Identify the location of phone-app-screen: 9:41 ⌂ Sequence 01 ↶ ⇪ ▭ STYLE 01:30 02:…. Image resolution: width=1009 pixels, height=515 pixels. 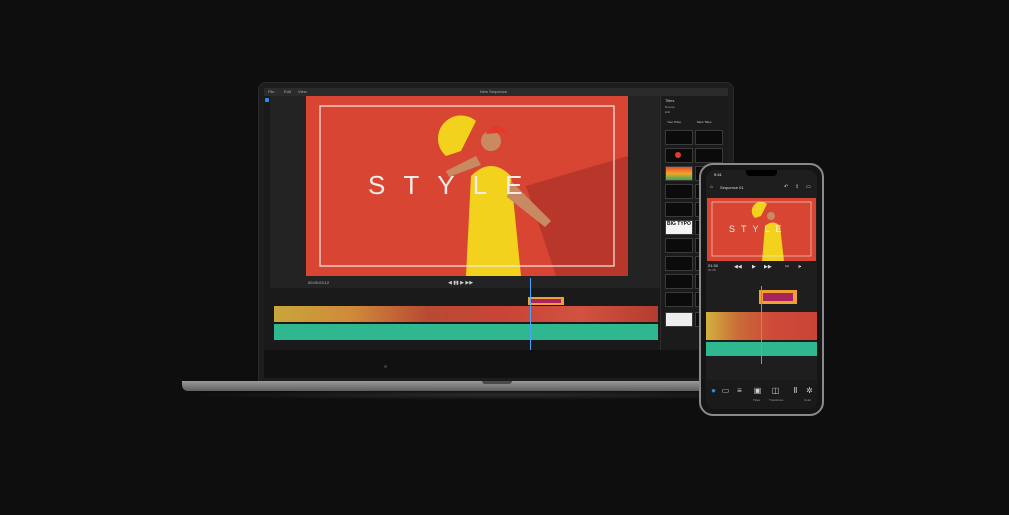
(761, 289).